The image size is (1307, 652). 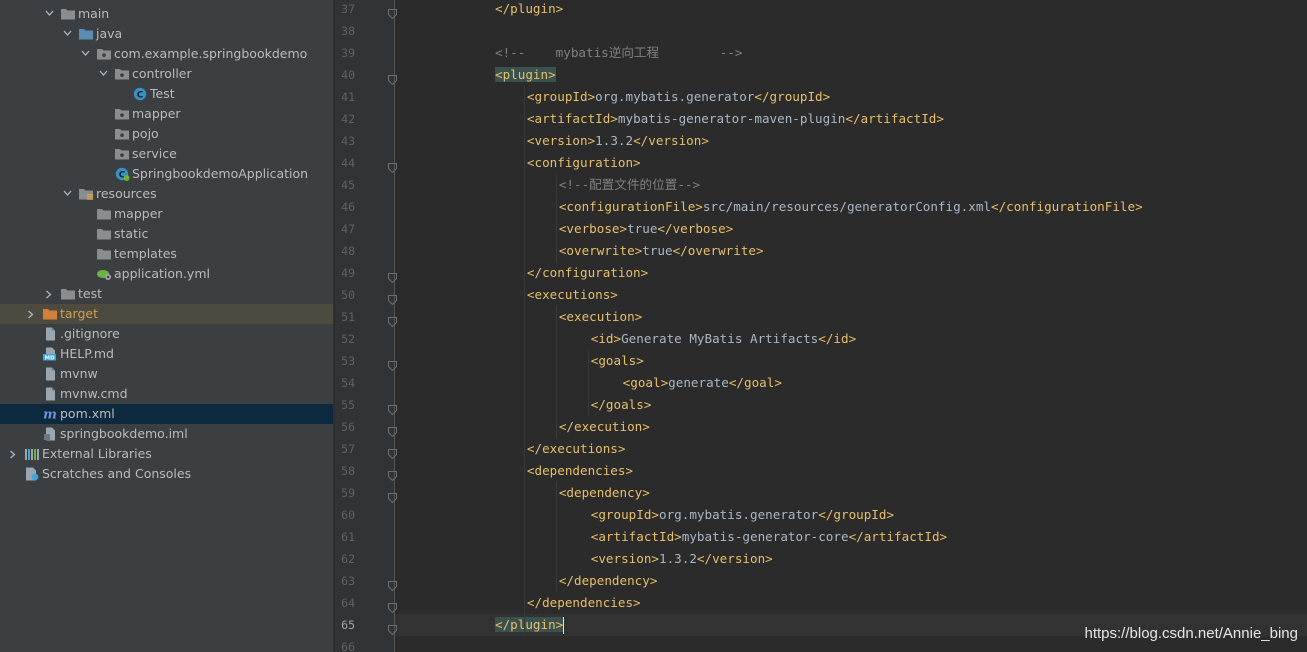 What do you see at coordinates (851, 185) in the screenshot?
I see `code-line: <!--配置文件的位置-->` at bounding box center [851, 185].